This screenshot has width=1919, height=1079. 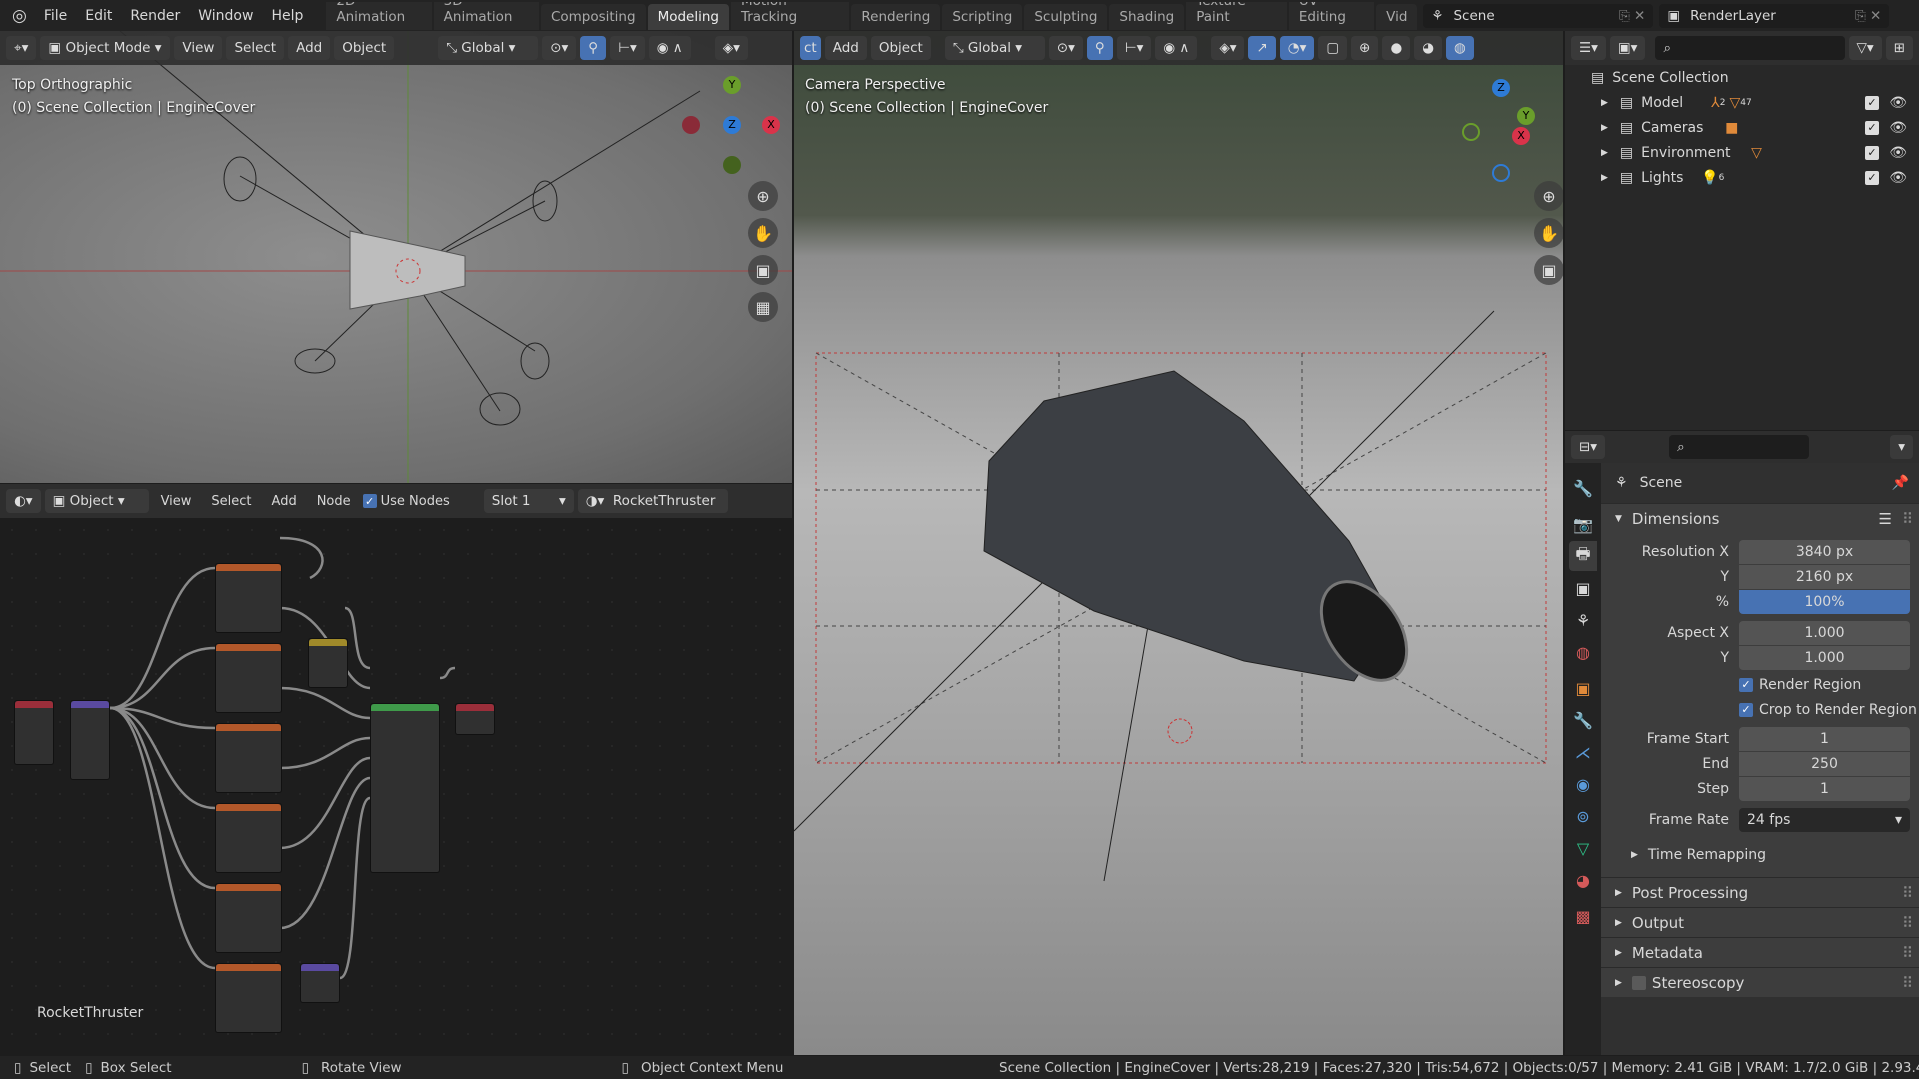 I want to click on editor-type-icon: ⊟▾, so click(x=1588, y=447).